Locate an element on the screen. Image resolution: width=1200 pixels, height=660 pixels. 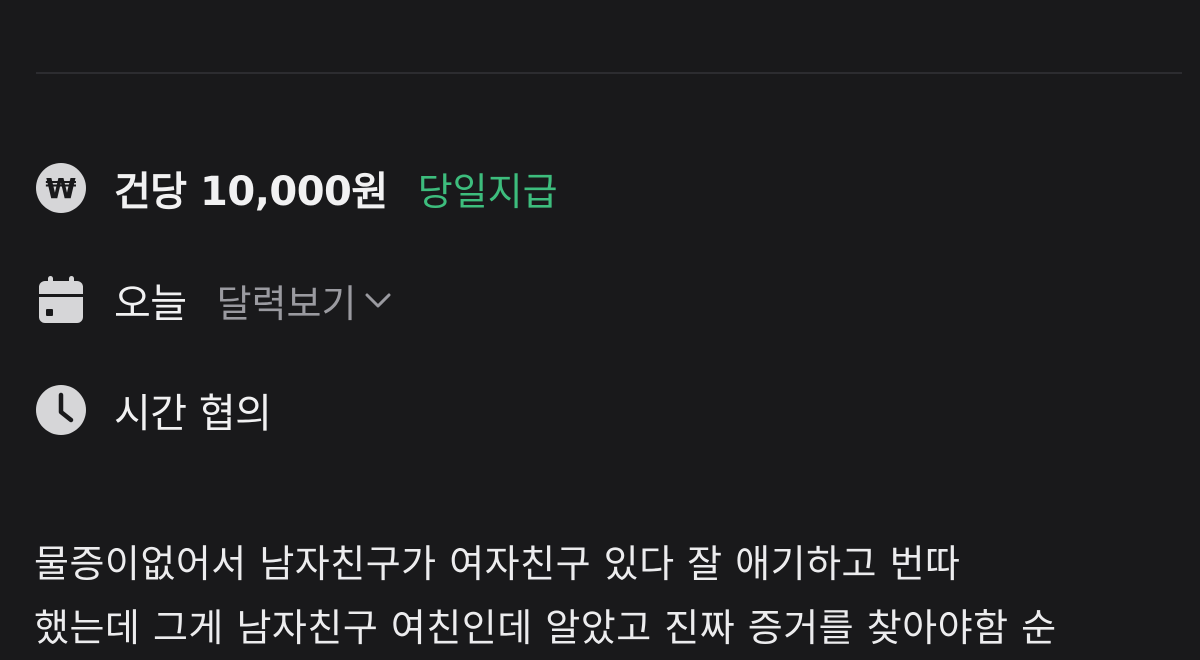
time-row: 시간 협의 is located at coordinates (153, 410).